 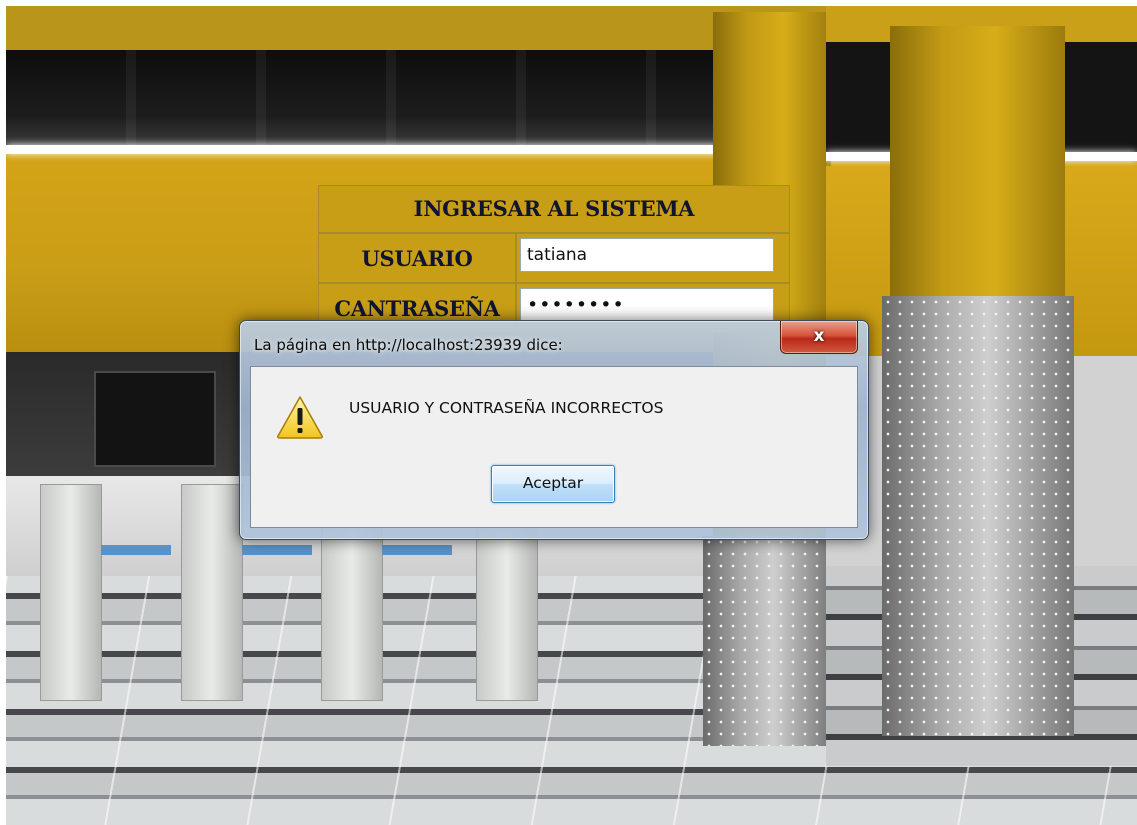 What do you see at coordinates (647, 255) in the screenshot?
I see `username-input` at bounding box center [647, 255].